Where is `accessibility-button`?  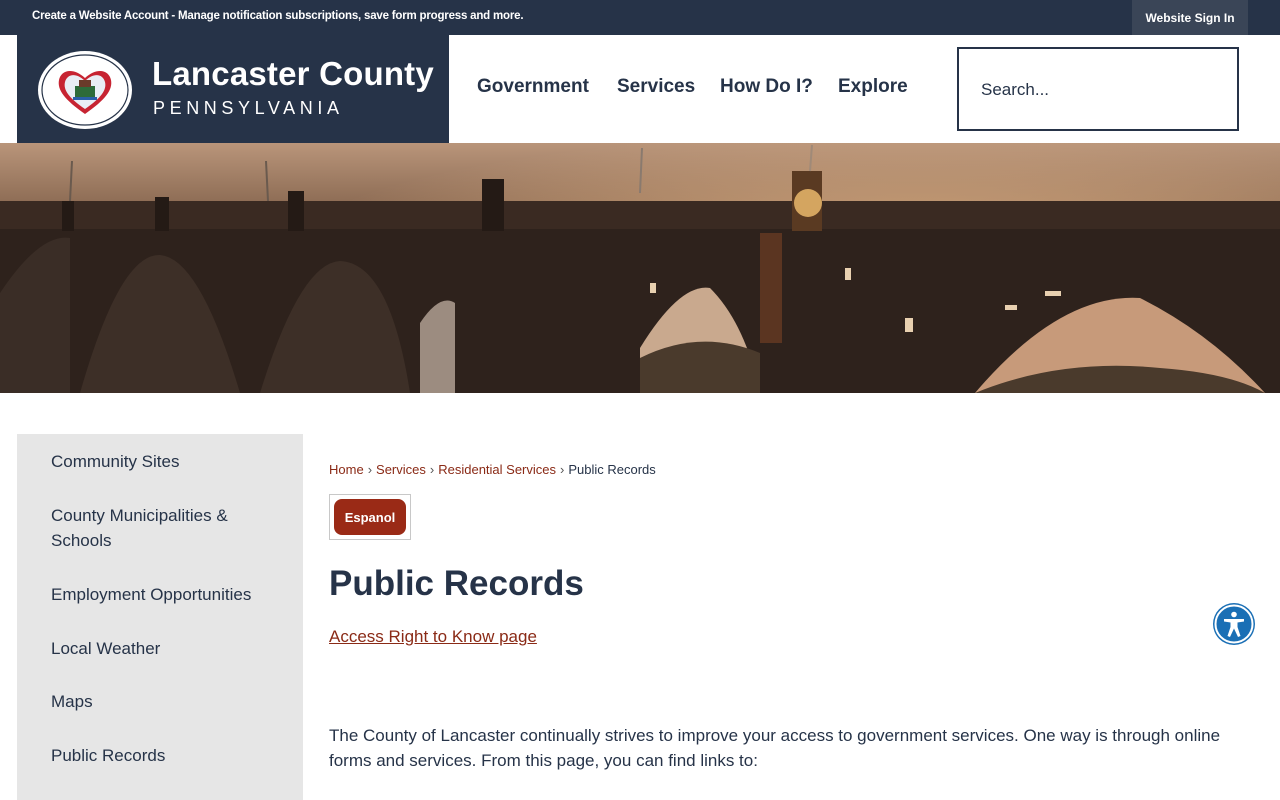 accessibility-button is located at coordinates (1234, 624).